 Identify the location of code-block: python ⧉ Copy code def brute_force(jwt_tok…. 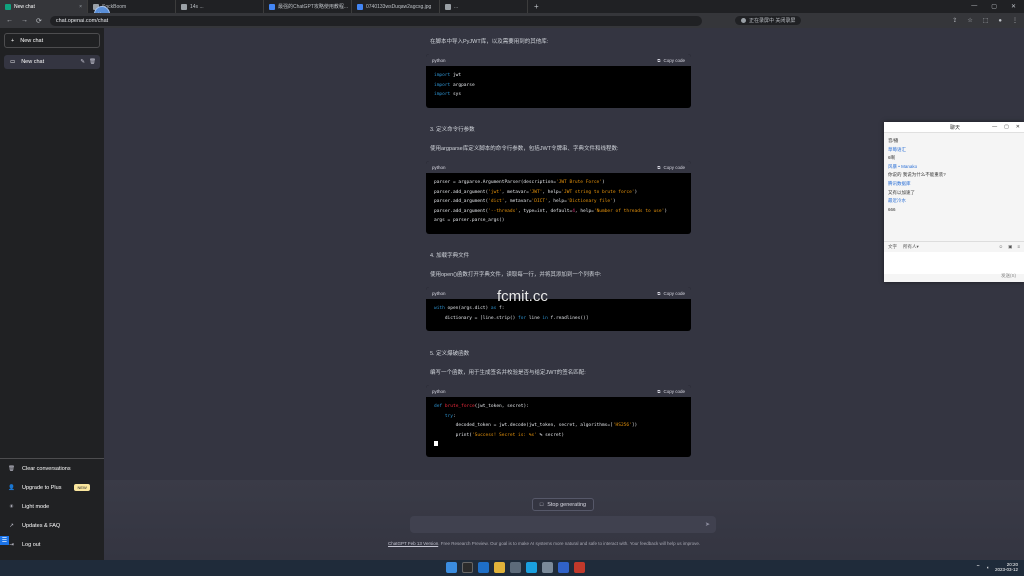
(558, 421).